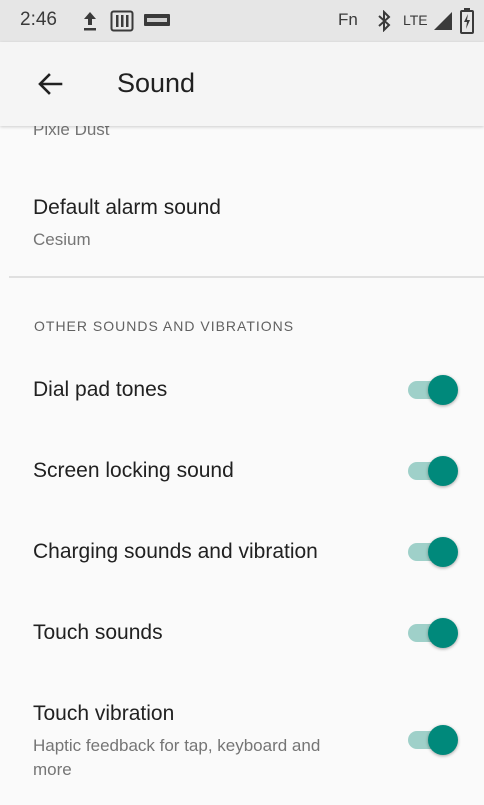 This screenshot has width=484, height=805. Describe the element at coordinates (104, 713) in the screenshot. I see `touch-vibration-title: Touch vibration` at that location.